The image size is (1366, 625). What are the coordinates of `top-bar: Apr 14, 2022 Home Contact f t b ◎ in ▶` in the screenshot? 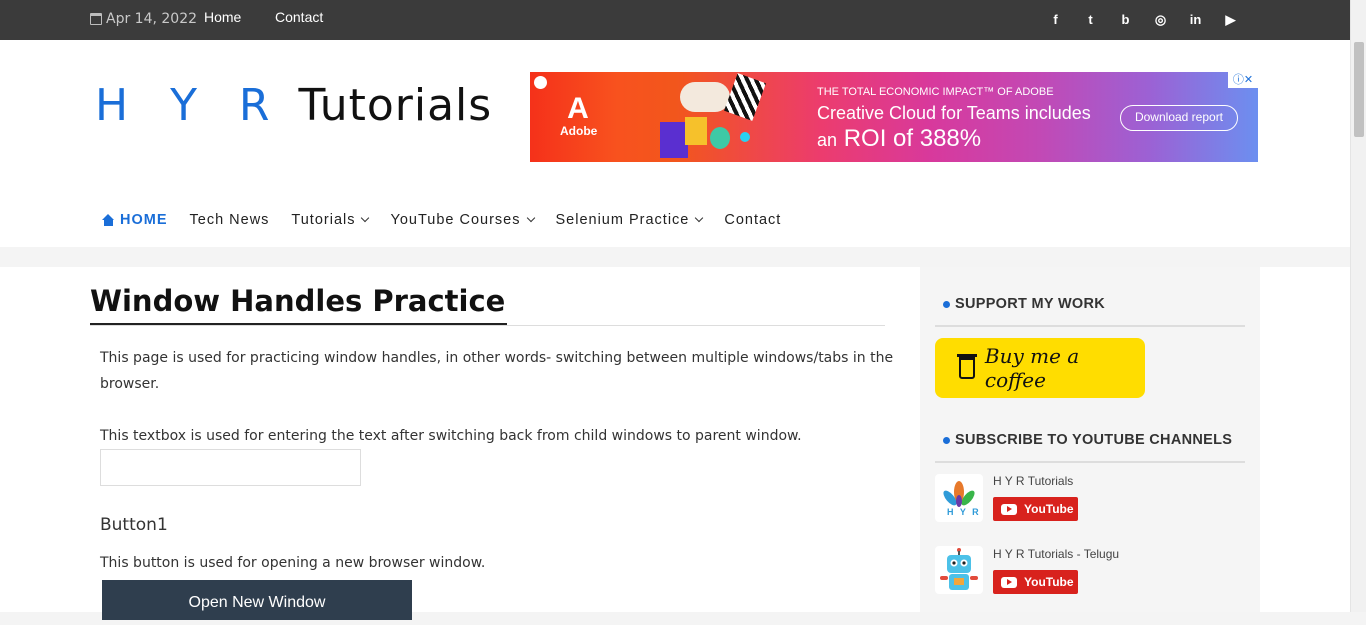 It's located at (675, 20).